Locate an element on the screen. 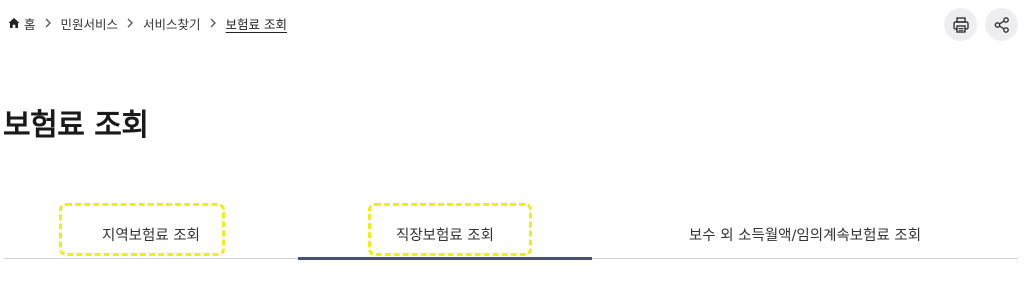 The width and height of the screenshot is (1024, 283). breadcrumb-home-label: 홈 is located at coordinates (30, 24).